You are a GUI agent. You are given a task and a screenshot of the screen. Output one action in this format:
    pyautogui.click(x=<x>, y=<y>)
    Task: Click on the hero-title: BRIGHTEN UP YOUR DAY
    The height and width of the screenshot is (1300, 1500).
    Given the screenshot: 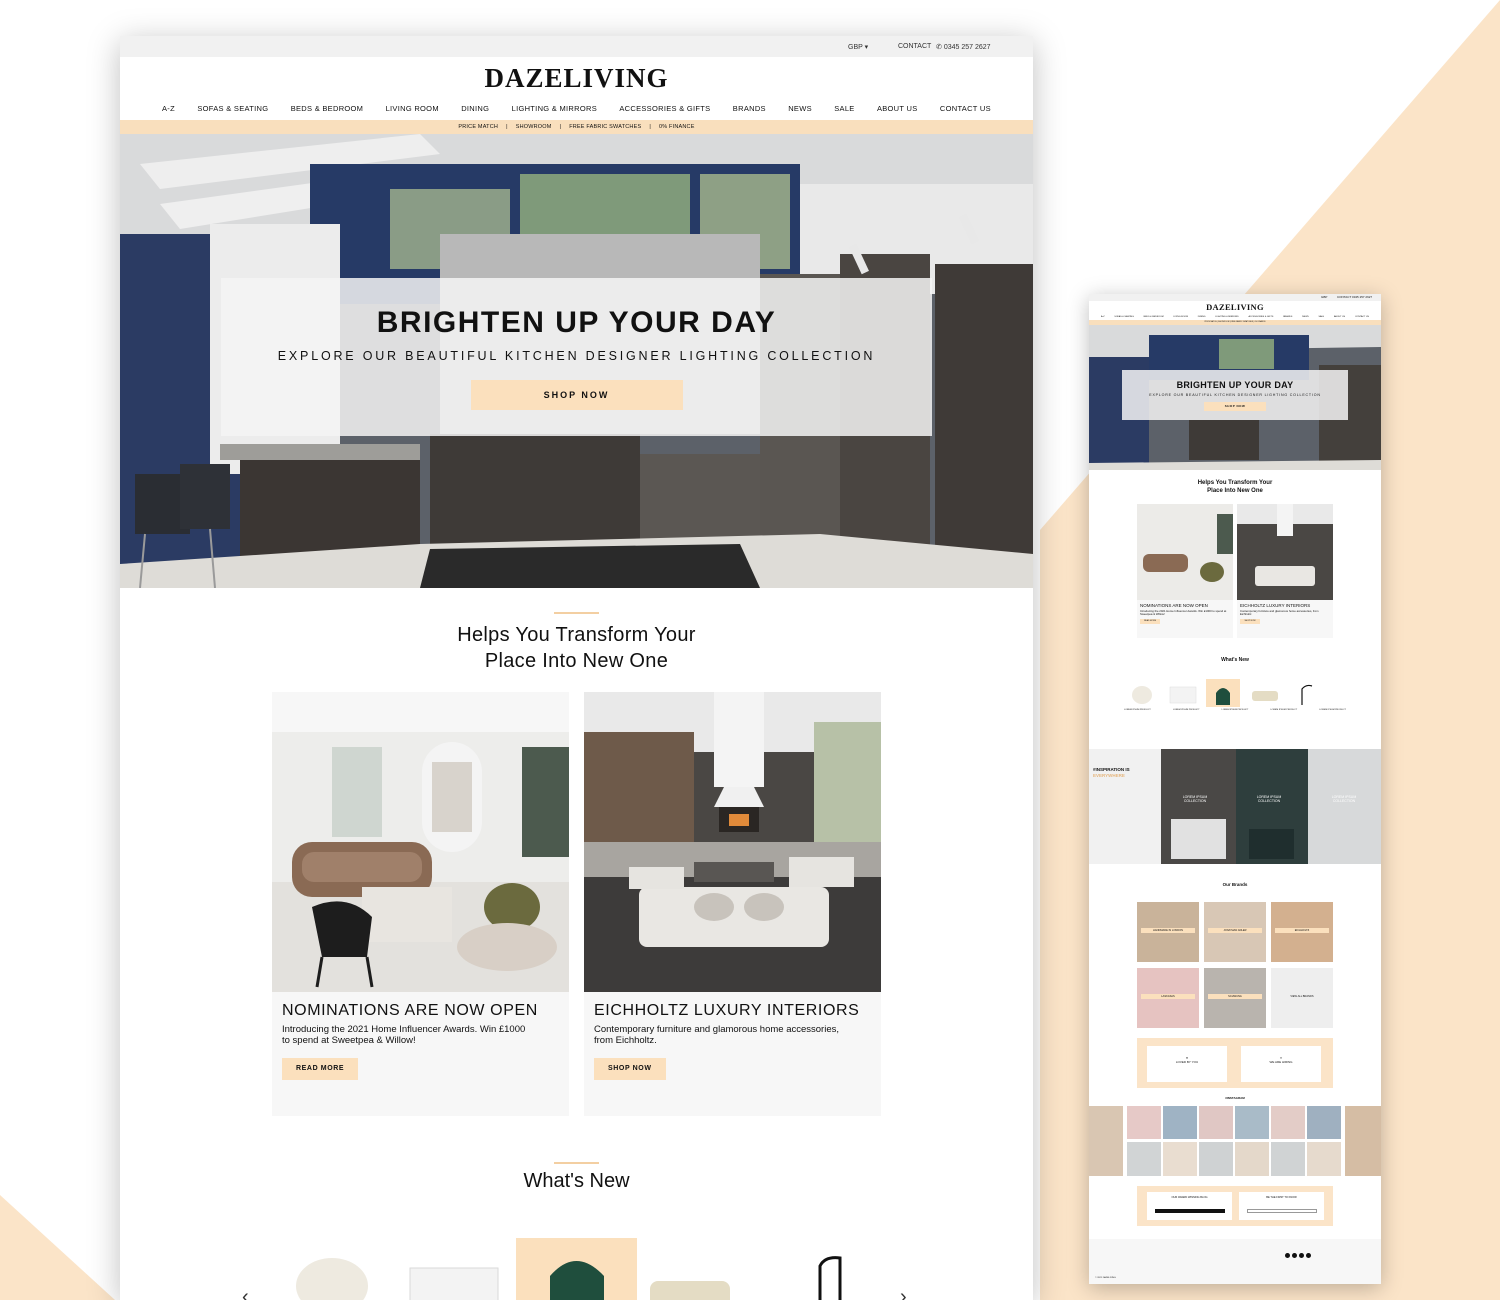 What is the action you would take?
    pyautogui.click(x=576, y=322)
    